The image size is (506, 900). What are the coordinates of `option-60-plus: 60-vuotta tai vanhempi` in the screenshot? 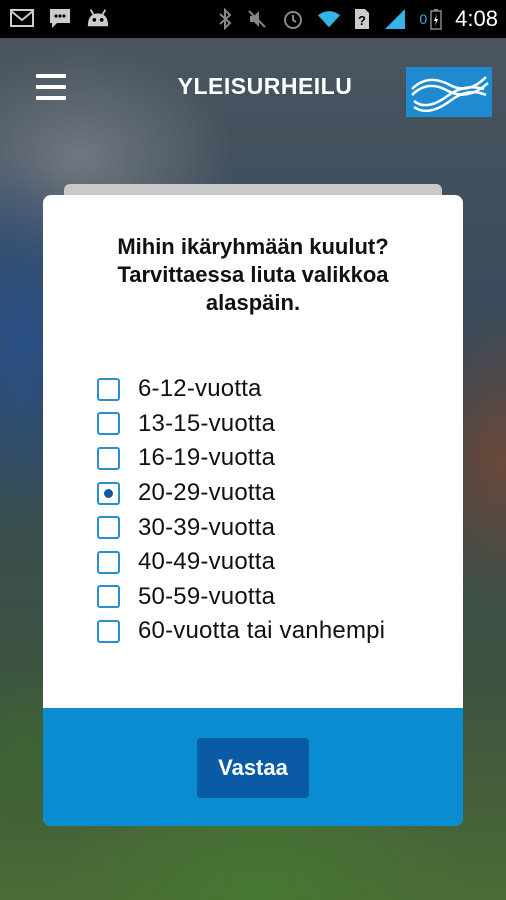 It's located at (241, 631).